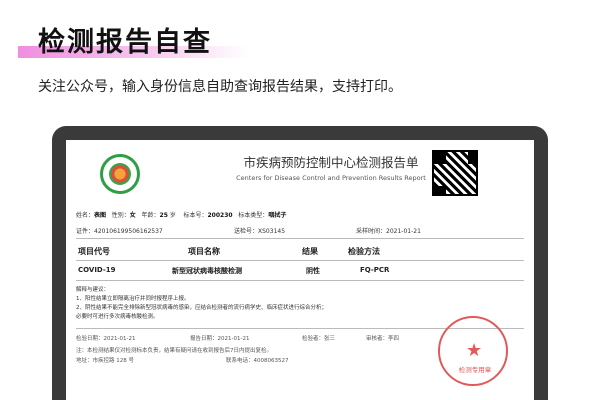  I want to click on reviewer: 审核者：李四, so click(382, 338).